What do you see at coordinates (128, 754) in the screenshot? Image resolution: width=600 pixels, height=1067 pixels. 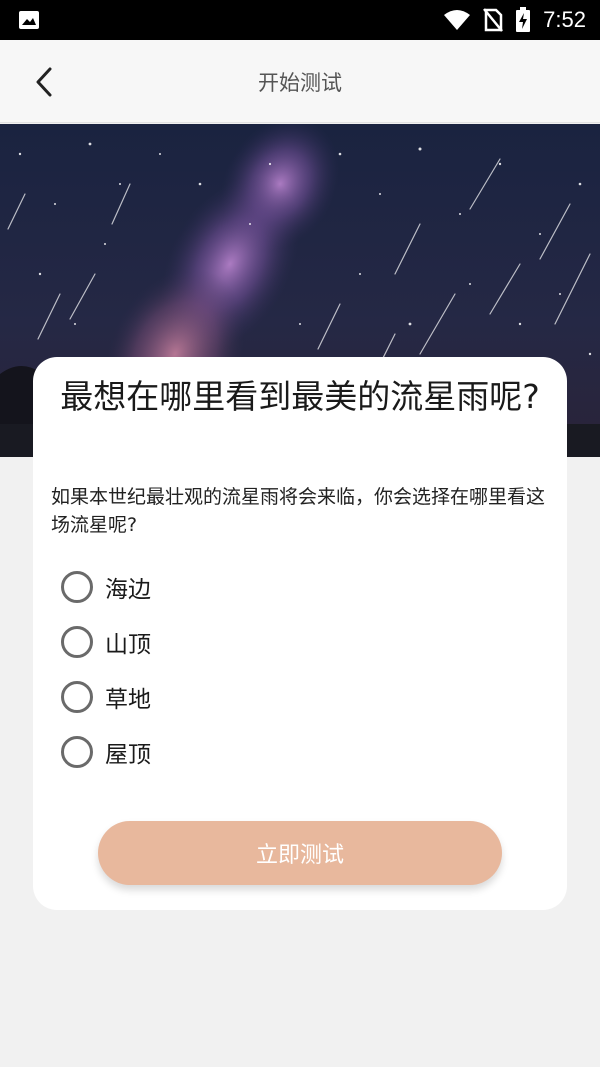 I see `option-label: 屋顶` at bounding box center [128, 754].